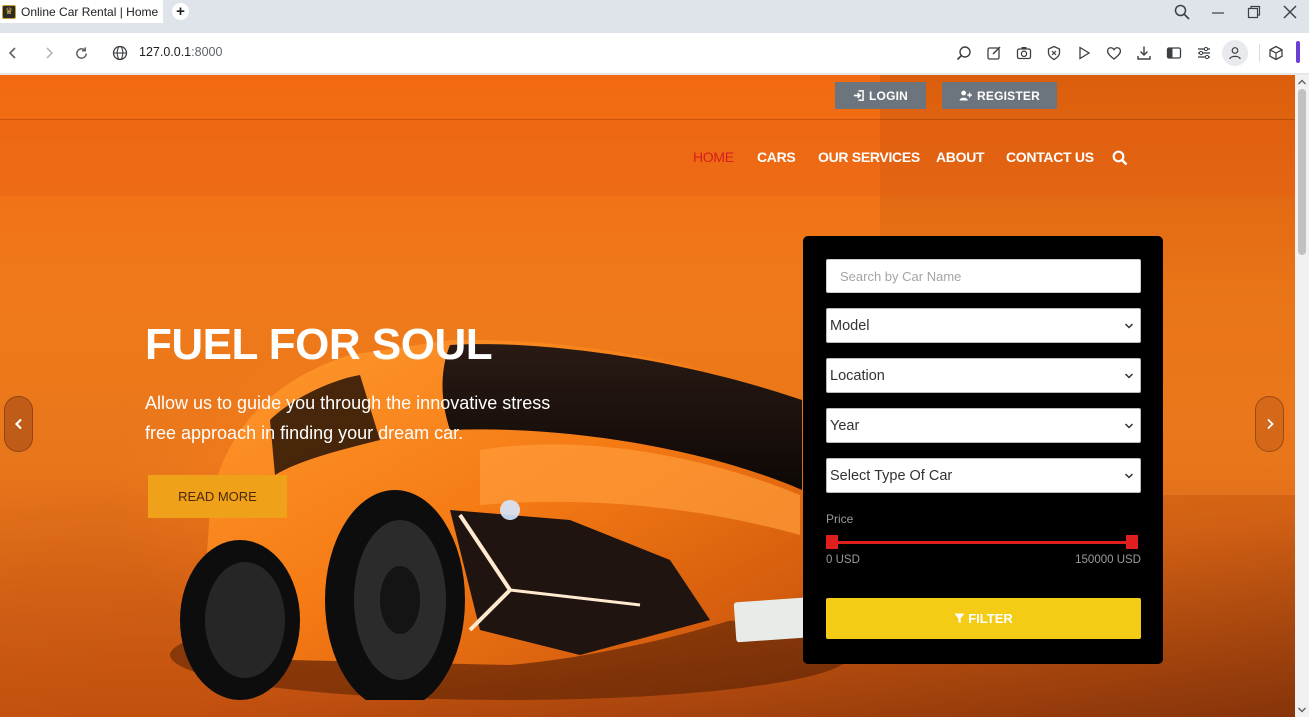  Describe the element at coordinates (1204, 53) in the screenshot. I see `settings-sliders-icon` at that location.